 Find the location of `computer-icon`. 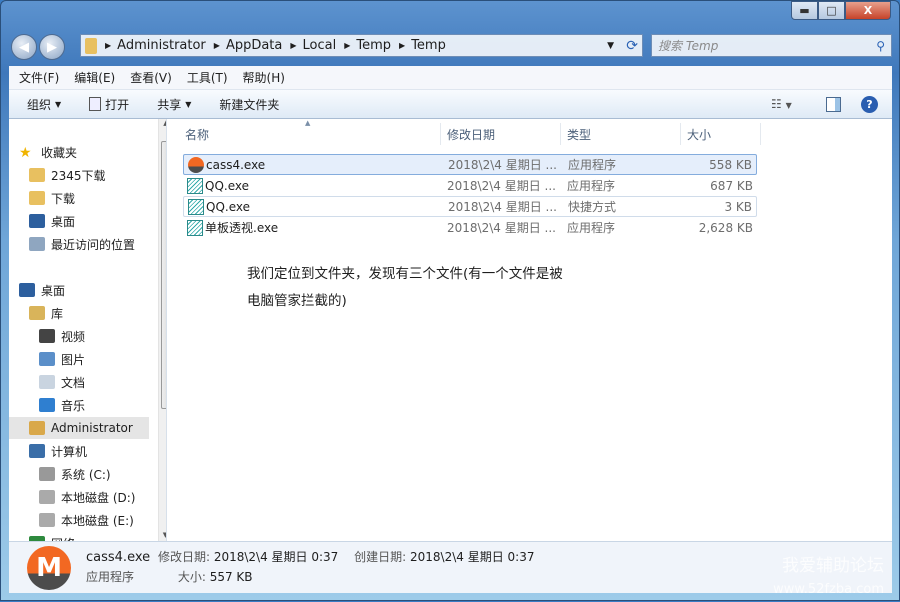

computer-icon is located at coordinates (37, 451).